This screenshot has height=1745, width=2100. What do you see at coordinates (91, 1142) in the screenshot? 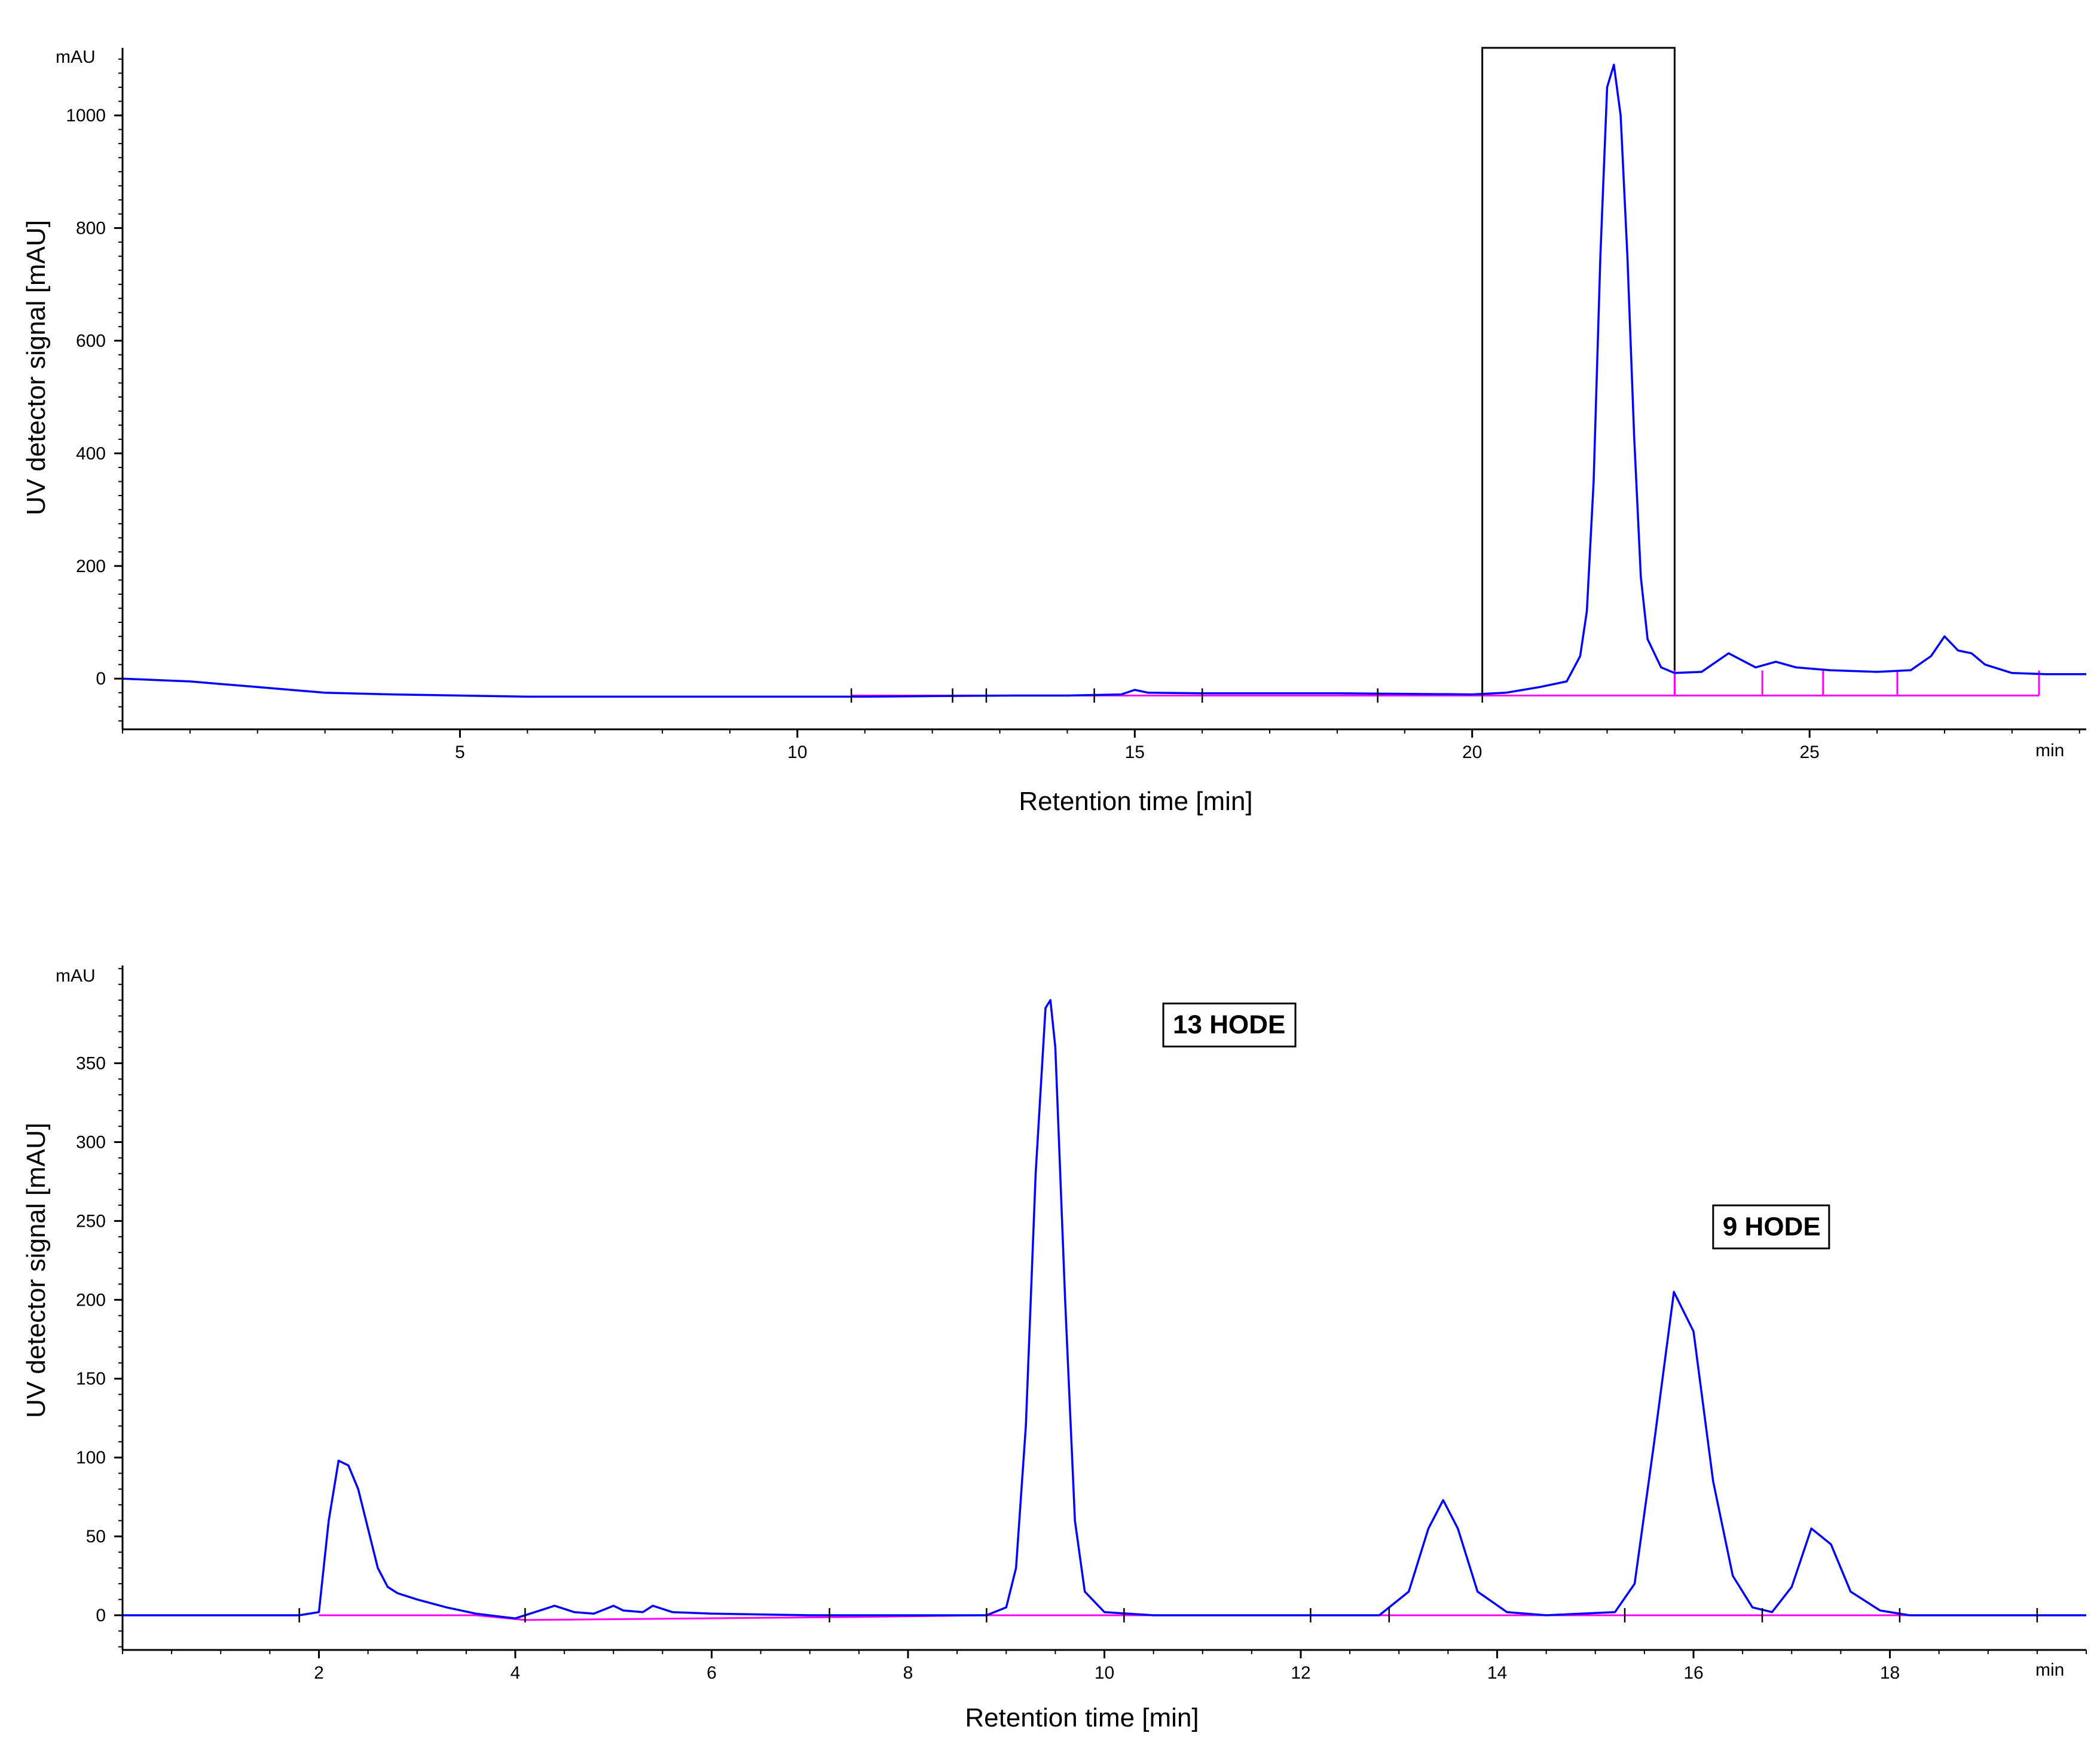
I see `bottom-y-tick-label: 300` at bounding box center [91, 1142].